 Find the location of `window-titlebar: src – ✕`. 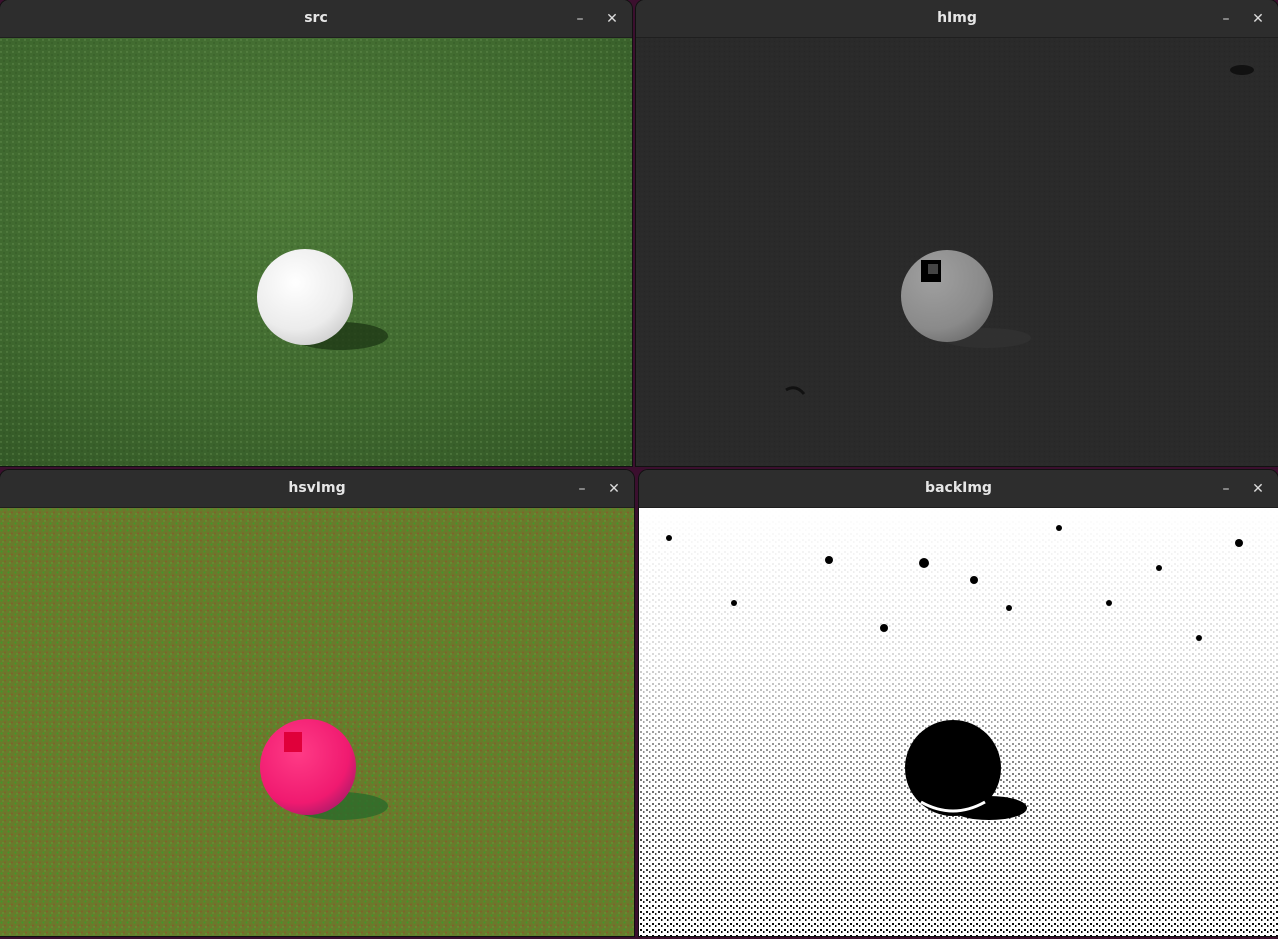

window-titlebar: src – ✕ is located at coordinates (316, 19).